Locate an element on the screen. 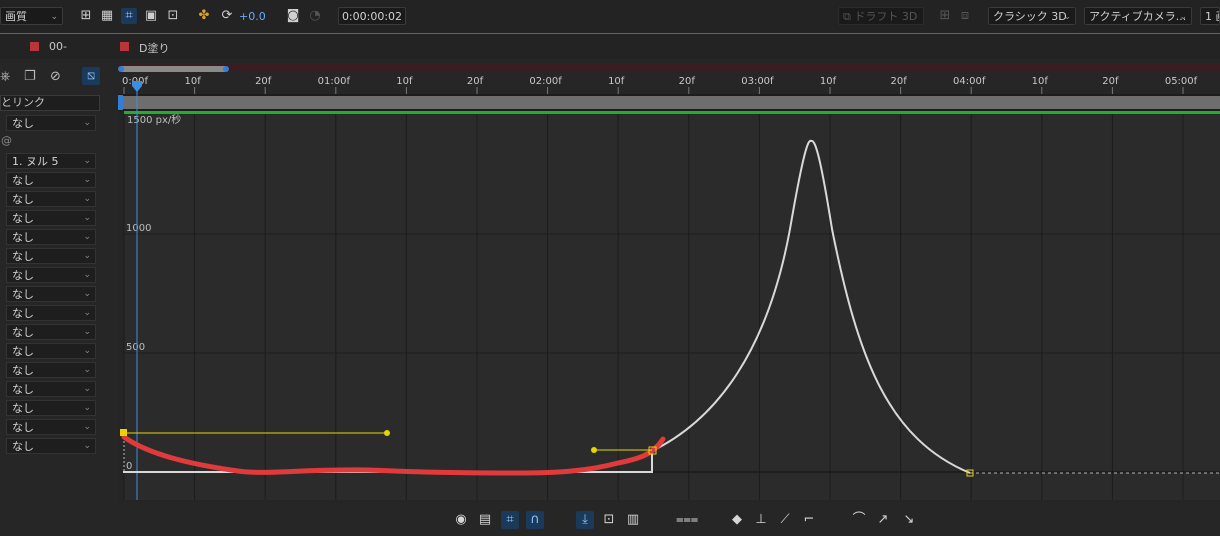  work-area-end-handle is located at coordinates (226, 69).